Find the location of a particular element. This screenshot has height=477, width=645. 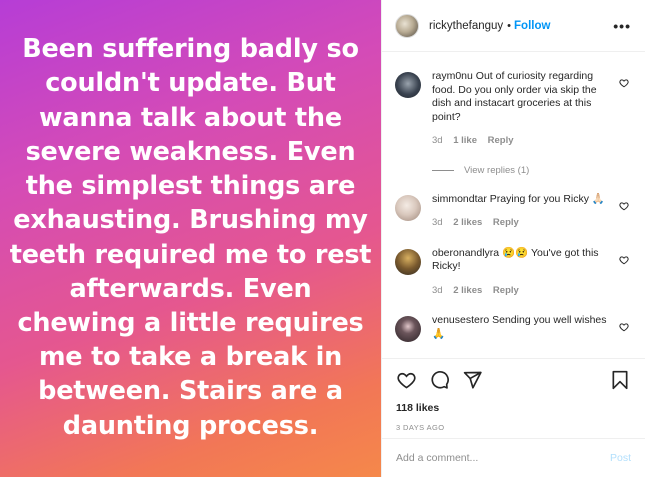

view-replies-button: View replies (1) is located at coordinates (530, 170).